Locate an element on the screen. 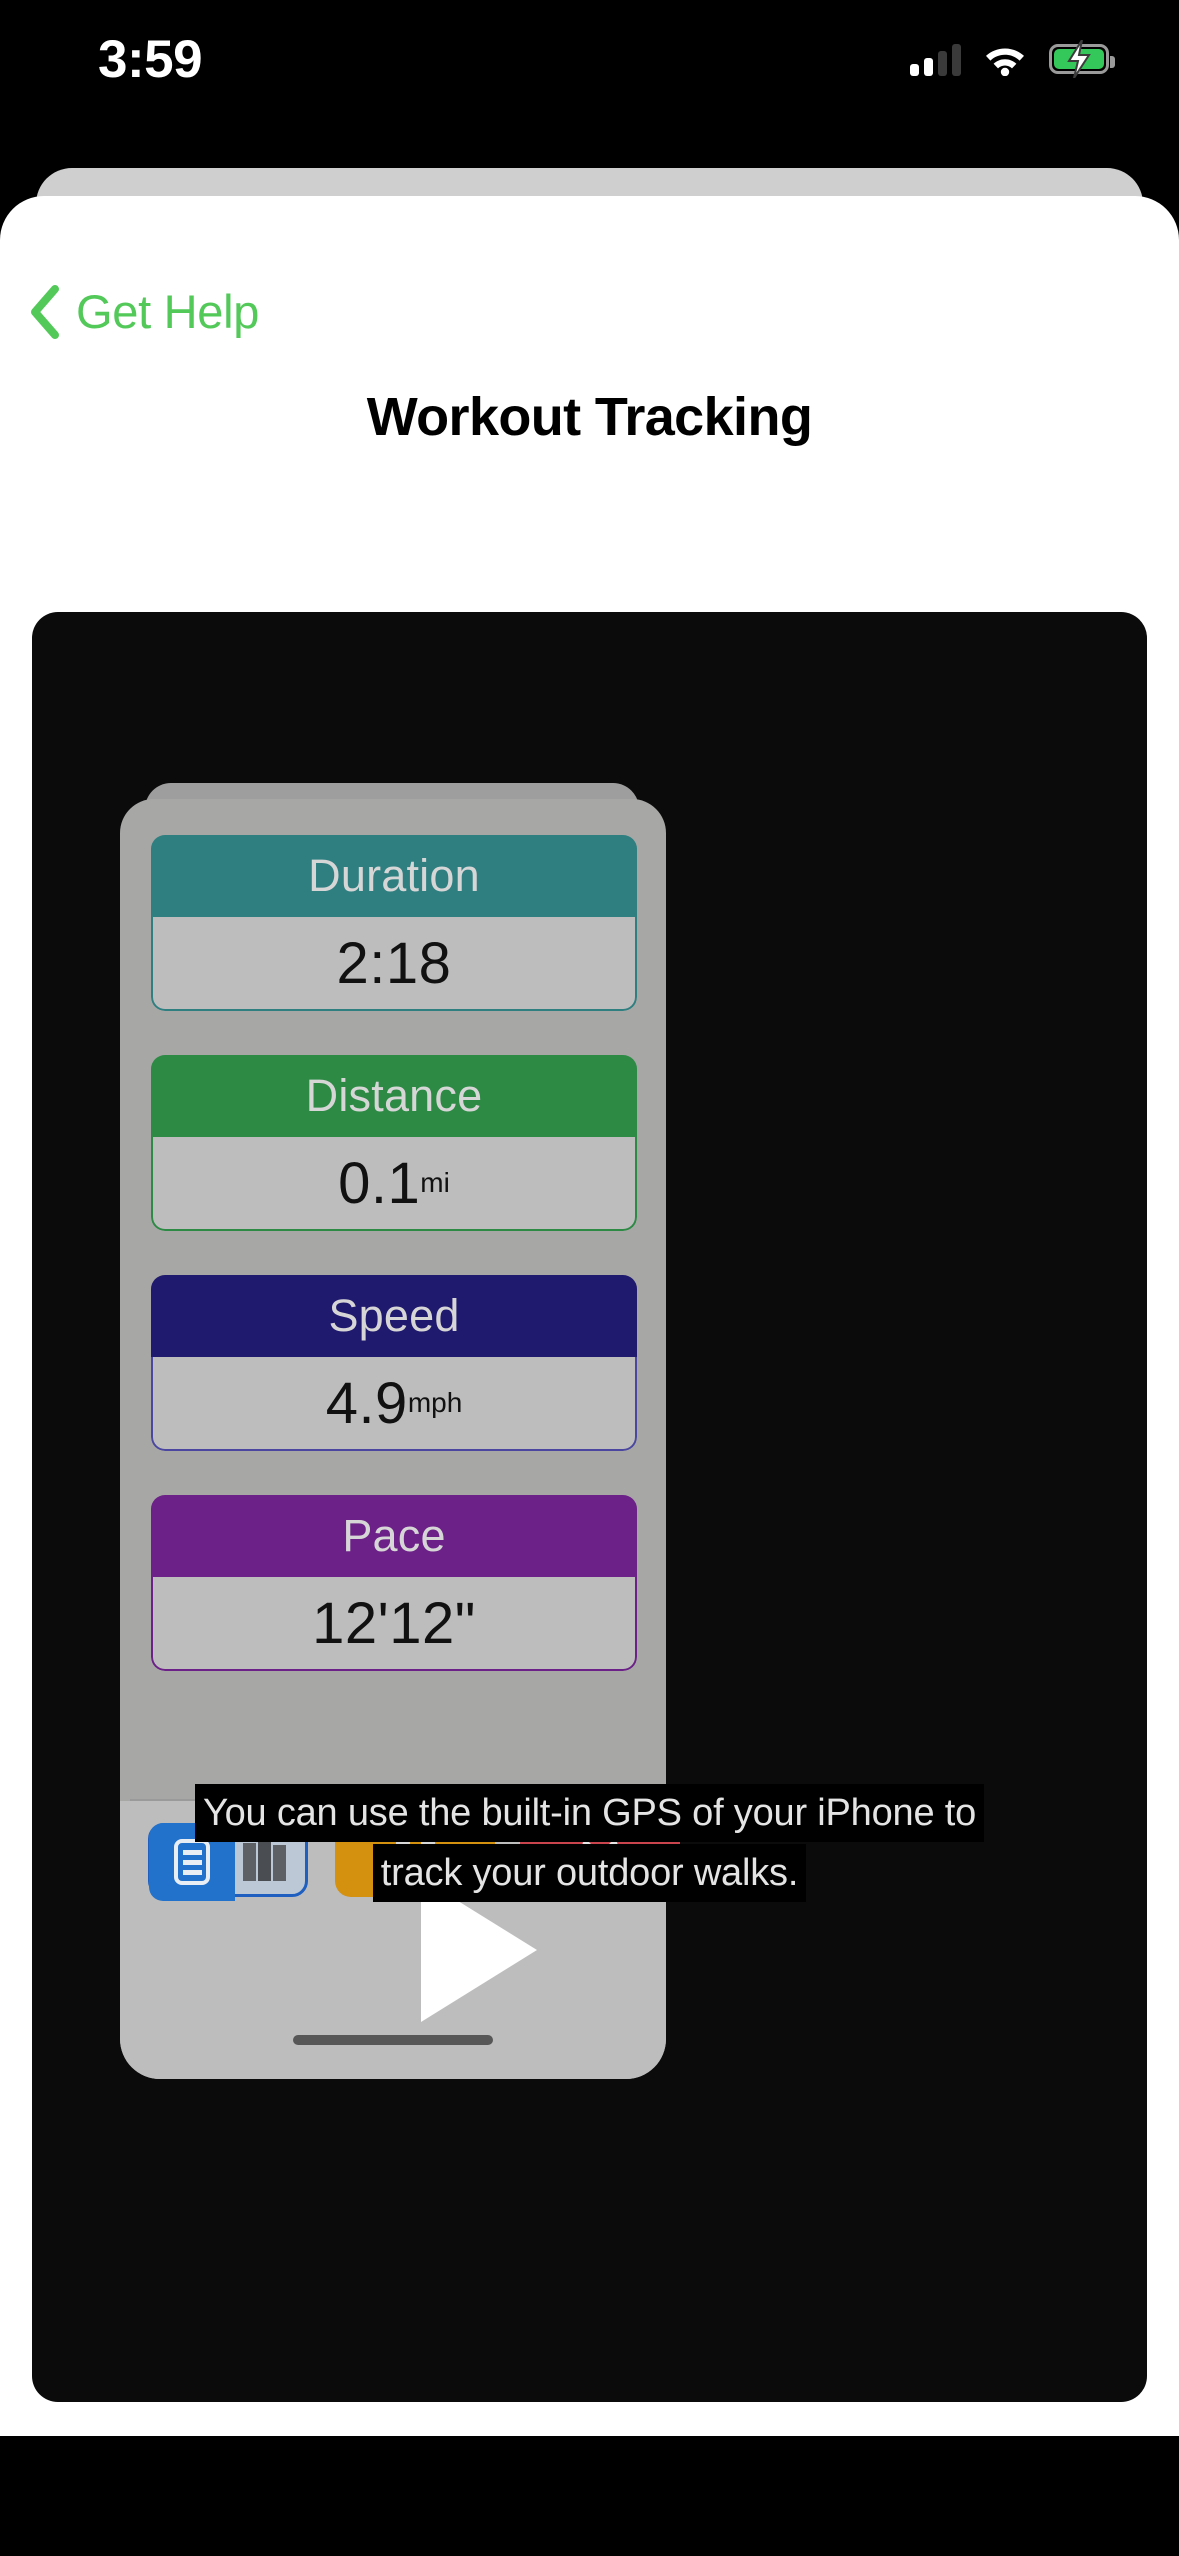  metric-value-row-speed: 4.9 mph is located at coordinates (394, 1404).